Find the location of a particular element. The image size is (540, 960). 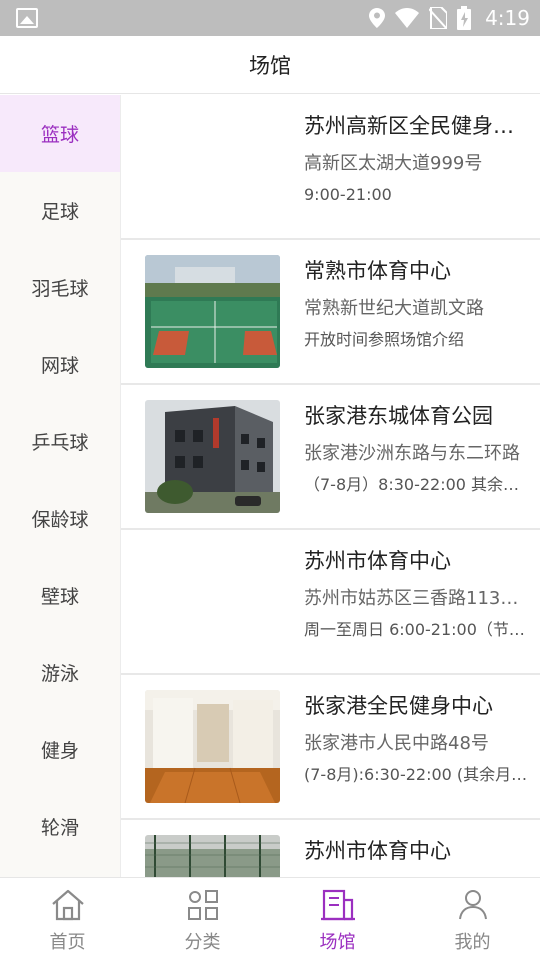

venue-hours: 9:00-21:00 is located at coordinates (348, 194).